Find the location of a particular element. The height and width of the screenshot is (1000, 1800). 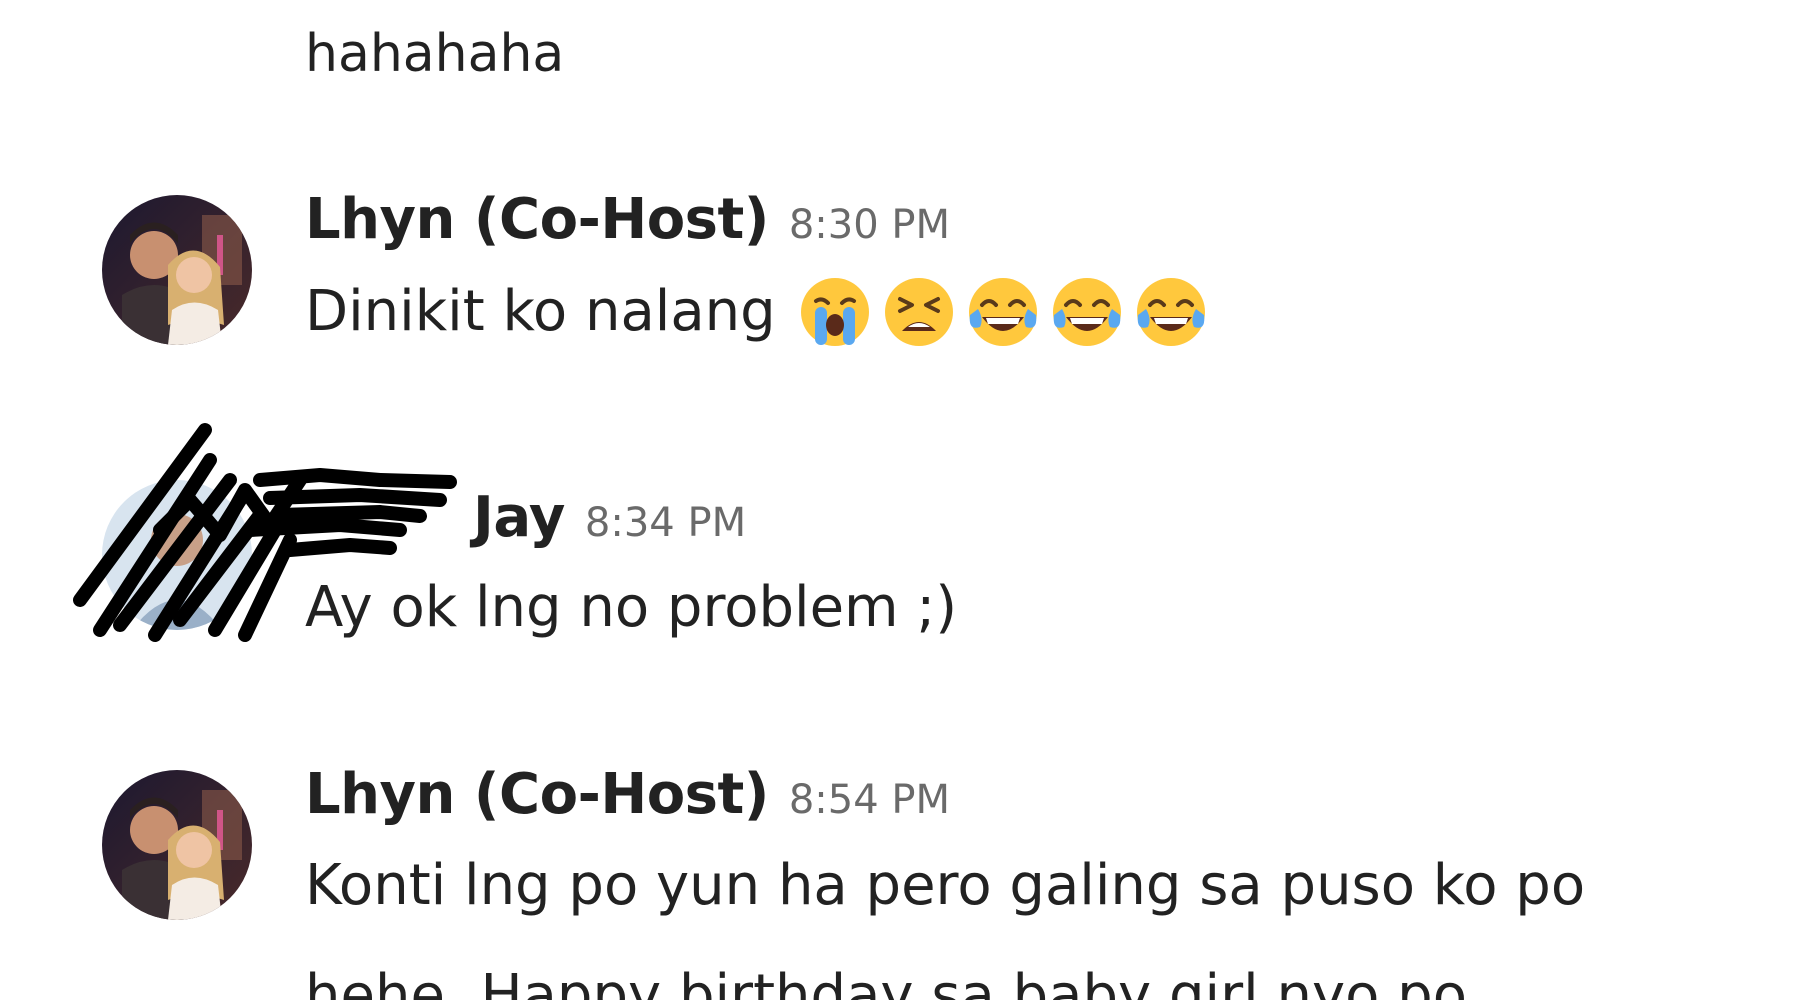

emoji-row is located at coordinates (1003, 312).